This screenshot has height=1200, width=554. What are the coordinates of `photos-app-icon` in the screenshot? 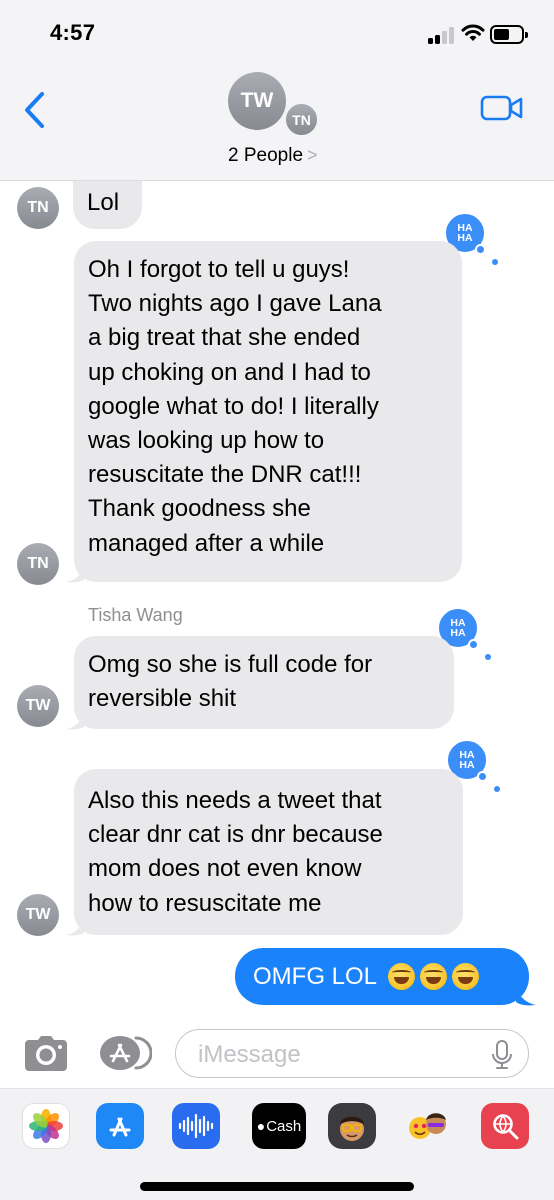 It's located at (46, 1126).